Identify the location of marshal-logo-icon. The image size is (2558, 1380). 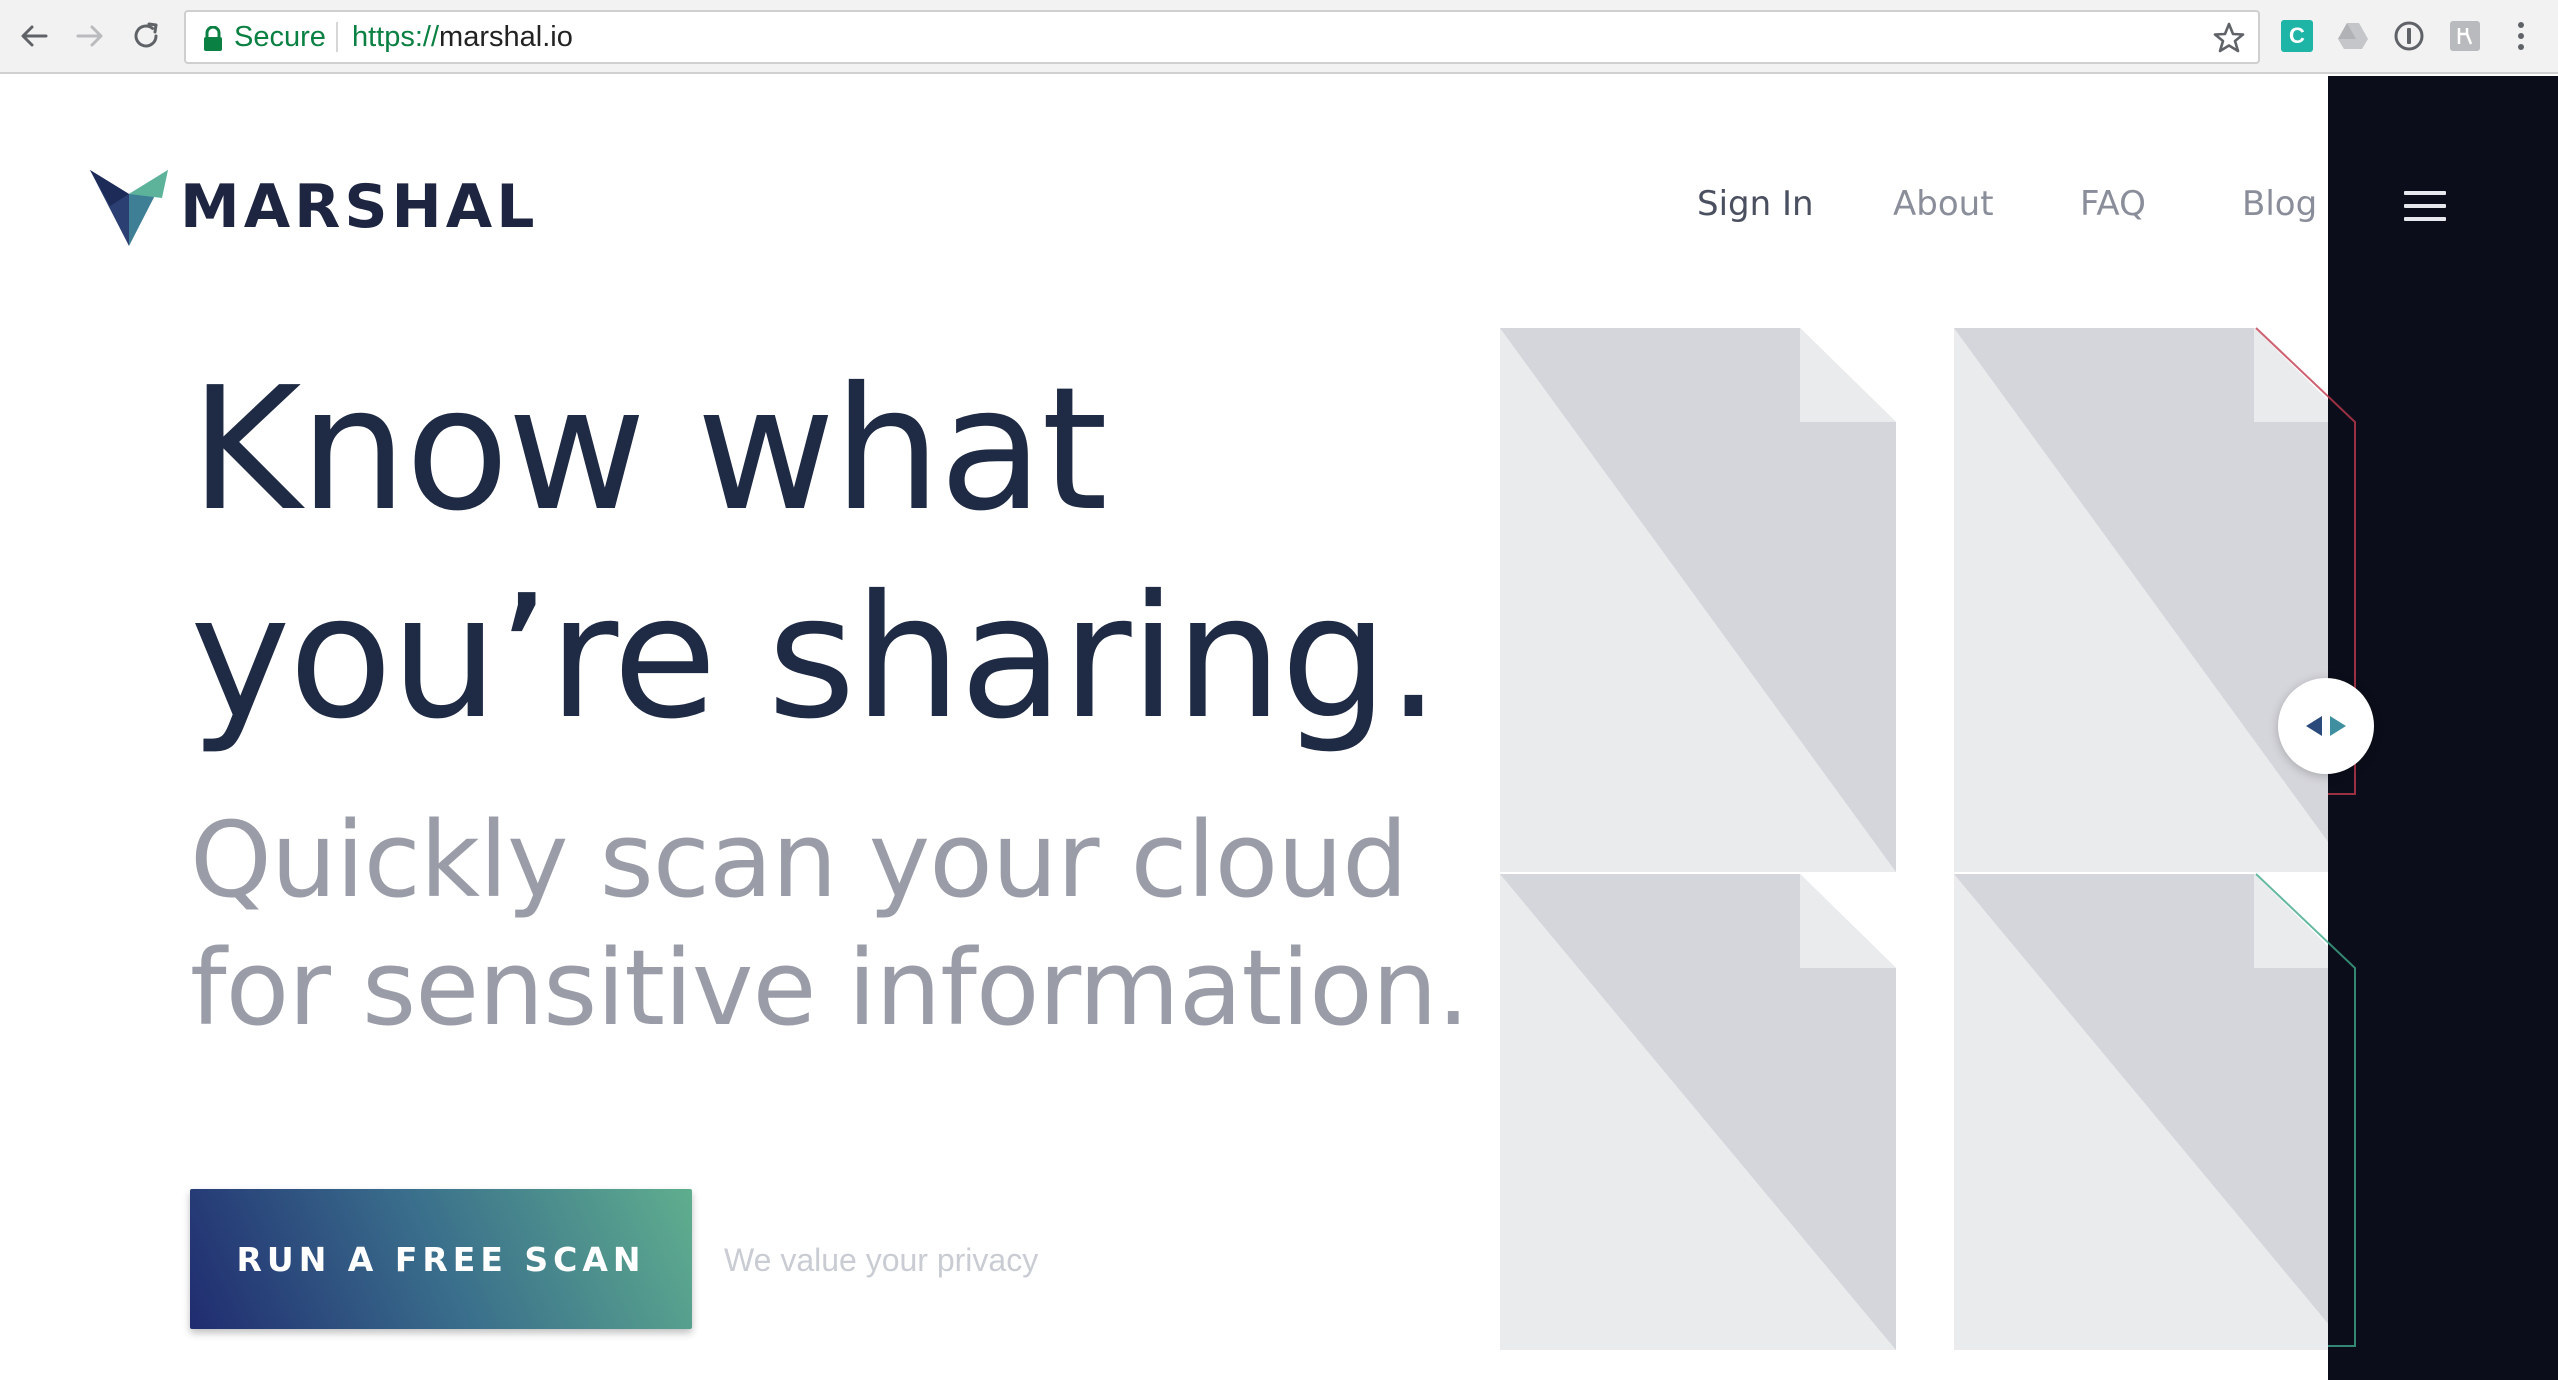
(129, 208).